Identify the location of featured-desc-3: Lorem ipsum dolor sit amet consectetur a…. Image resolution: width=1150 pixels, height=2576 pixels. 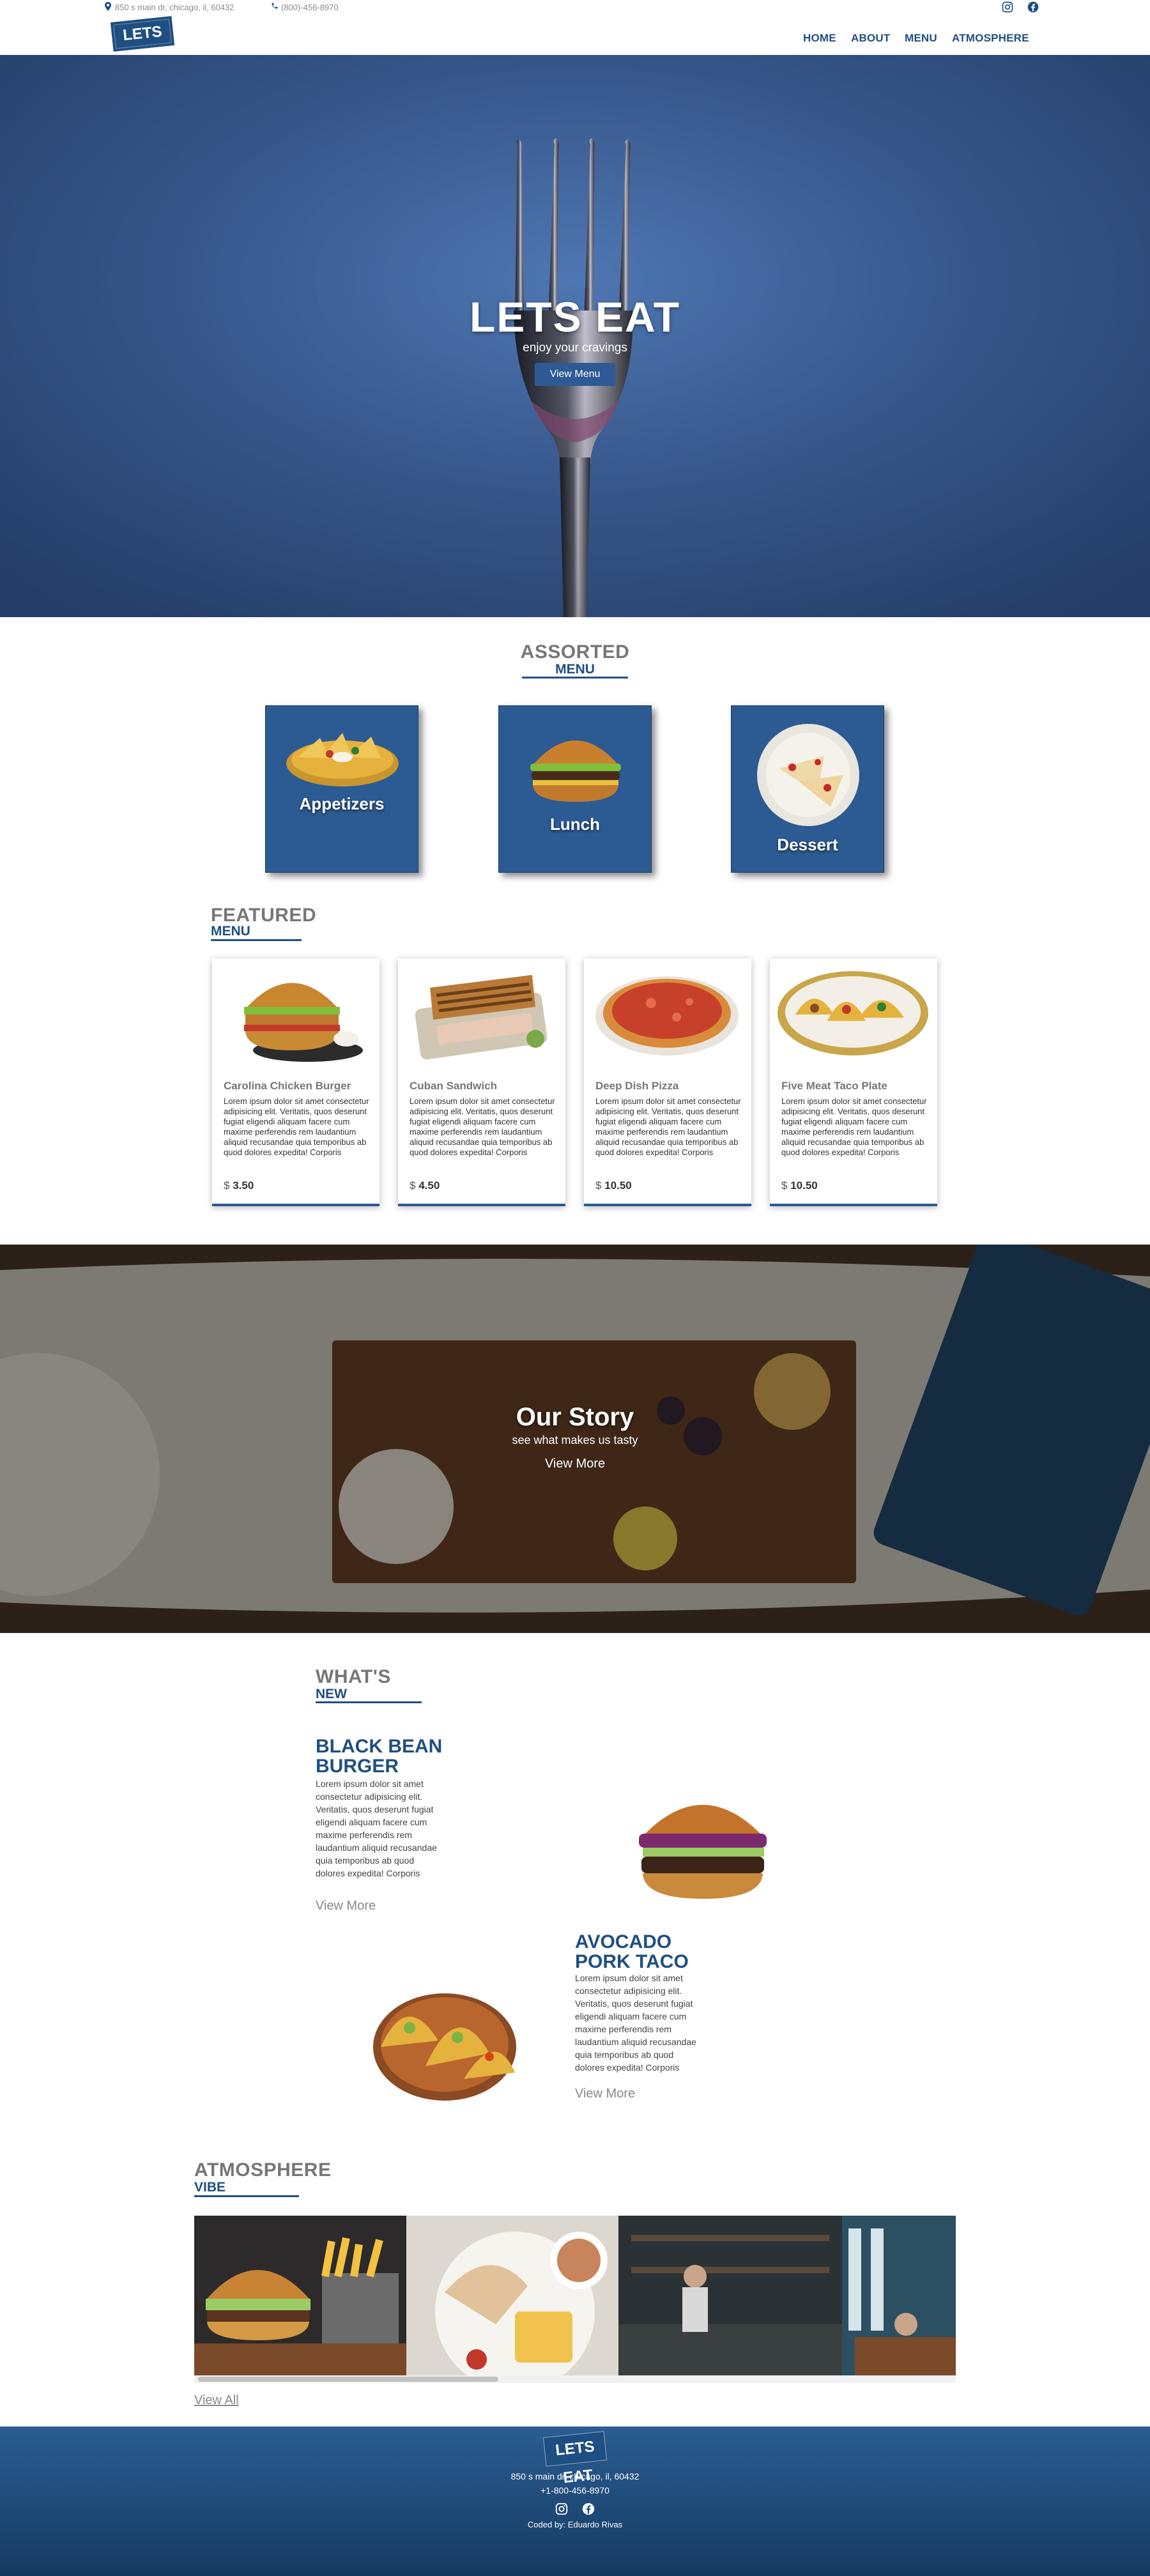
(668, 1126).